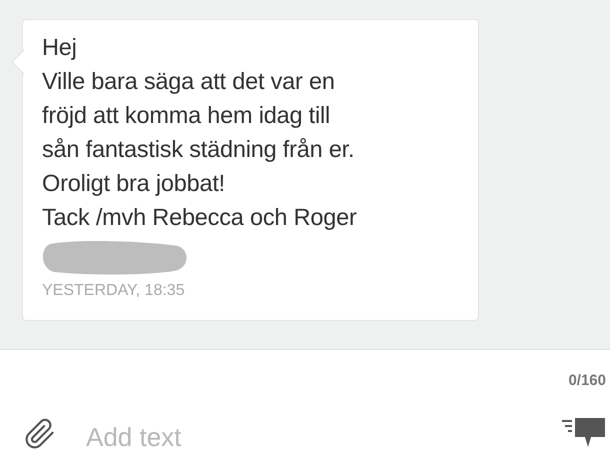 The height and width of the screenshot is (466, 610). I want to click on message-timestamp: YESTERDAY, 18:35, so click(114, 291).